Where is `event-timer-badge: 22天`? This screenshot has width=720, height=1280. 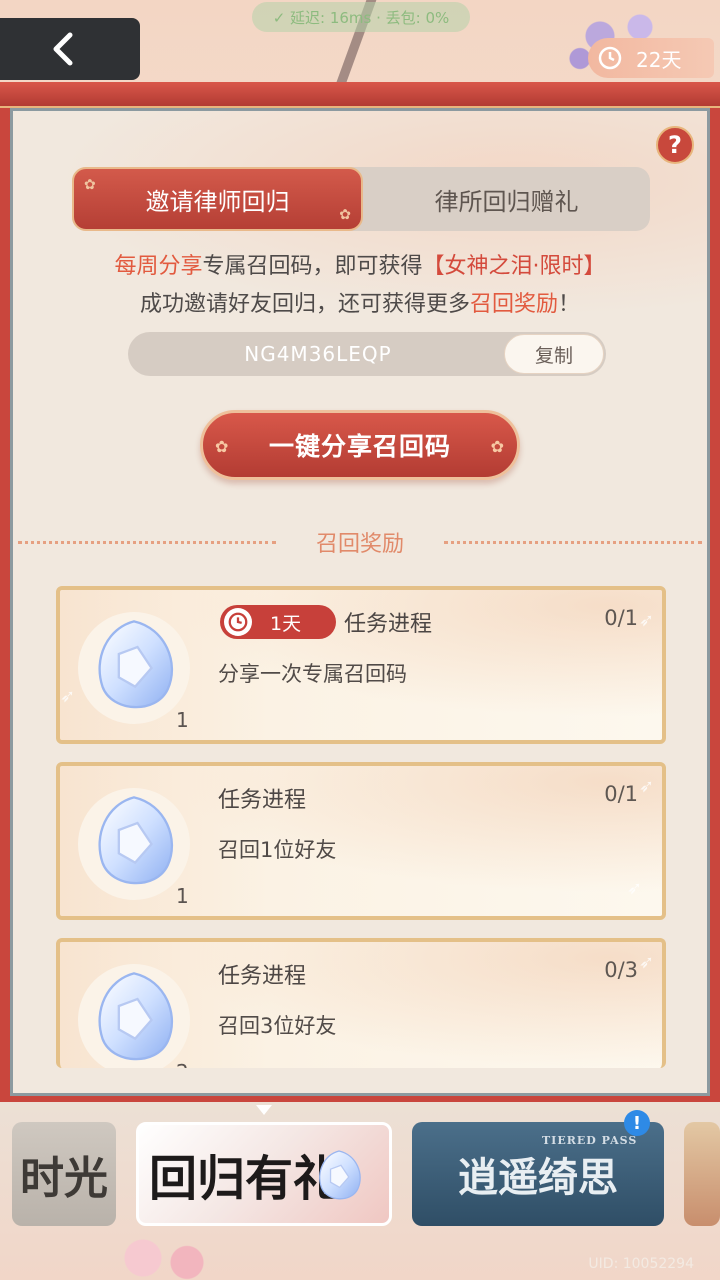 event-timer-badge: 22天 is located at coordinates (651, 58).